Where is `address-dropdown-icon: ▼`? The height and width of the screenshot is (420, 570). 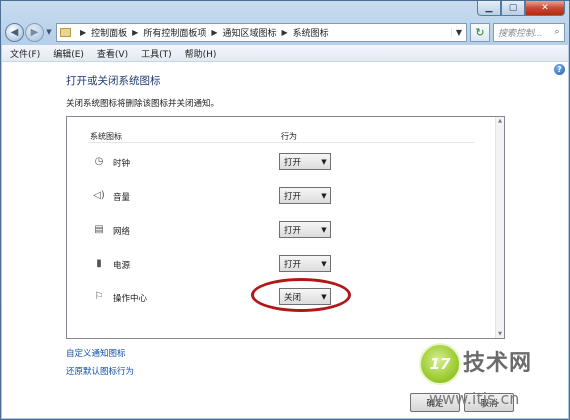
address-dropdown-icon: ▼ is located at coordinates (458, 32).